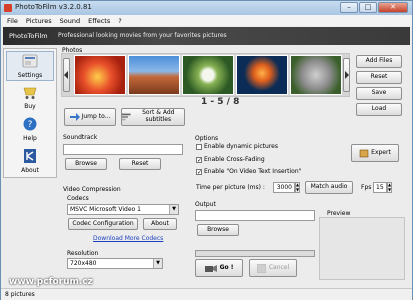  What do you see at coordinates (51, 282) in the screenshot?
I see `watermark: www.pcforum.cz` at bounding box center [51, 282].